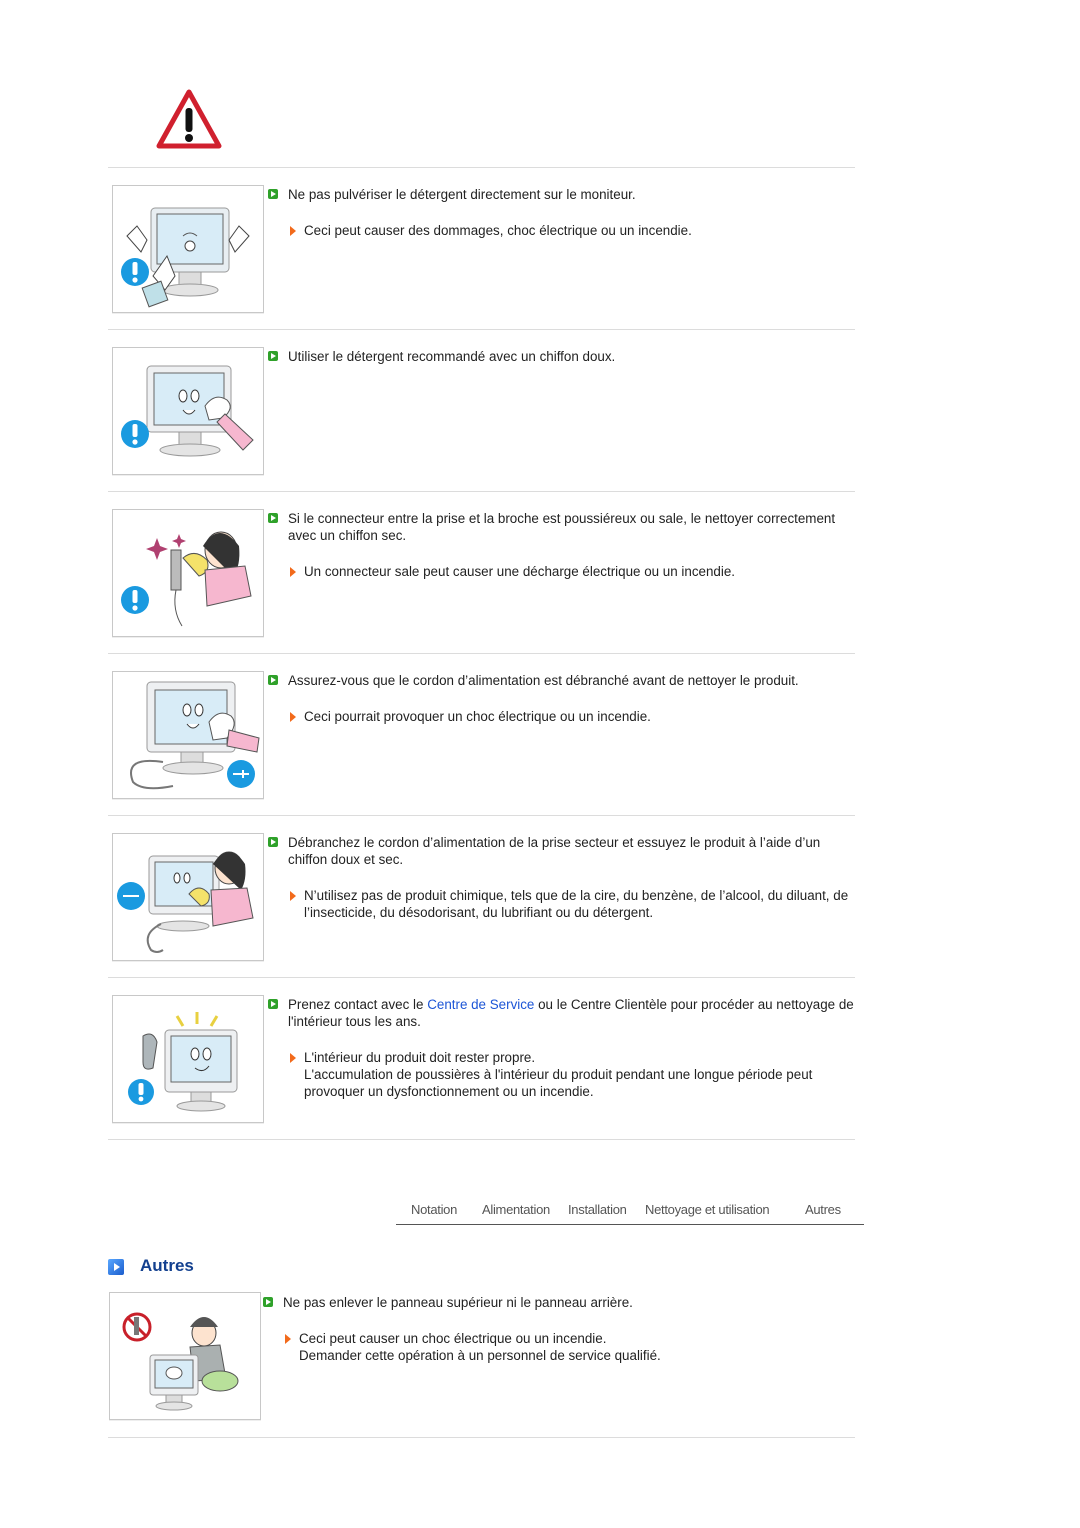 The height and width of the screenshot is (1528, 1080). I want to click on service-center-link: Centre de Service, so click(480, 1004).